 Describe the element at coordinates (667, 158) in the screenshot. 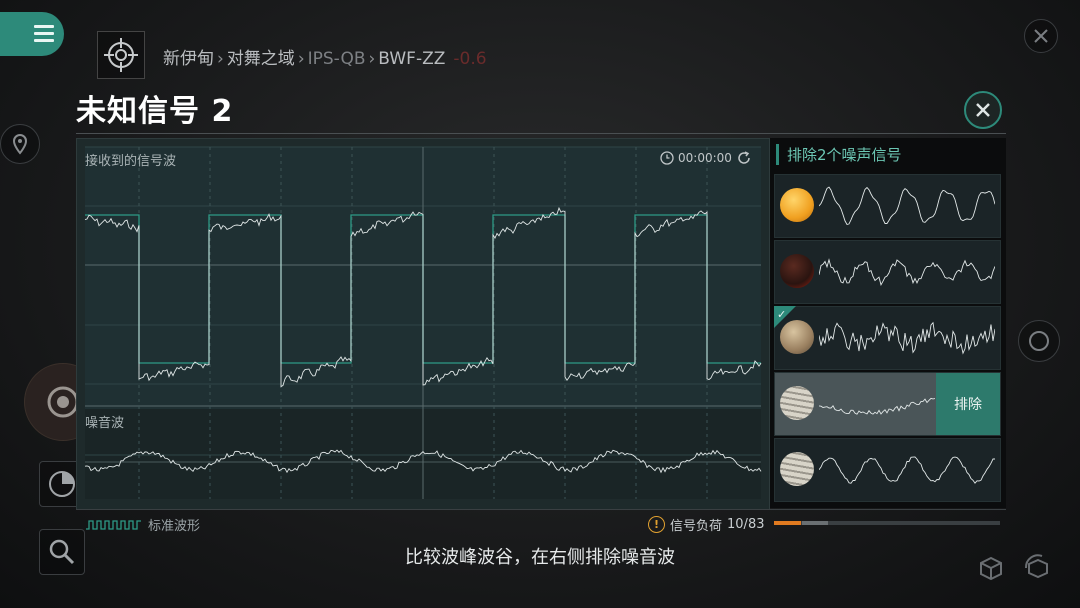

I see `clock-icon` at that location.